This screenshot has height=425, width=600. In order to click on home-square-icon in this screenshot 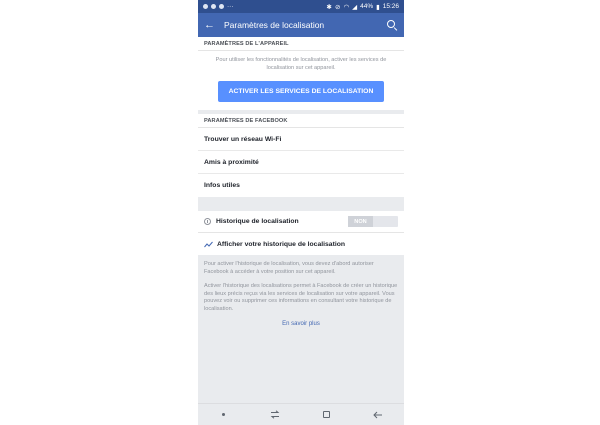, I will do `click(327, 414)`.